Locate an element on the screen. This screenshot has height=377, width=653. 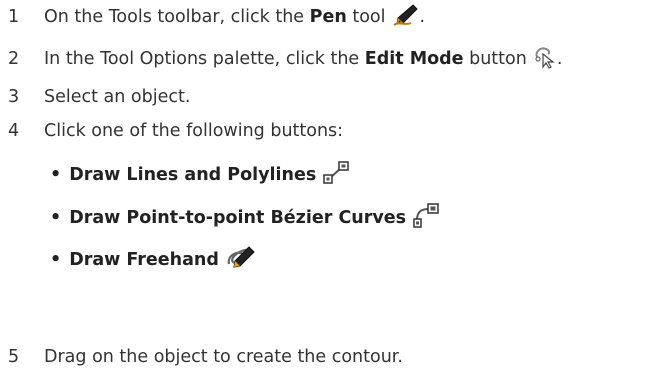
option-draw-freehand: • Draw Freehand is located at coordinates (153, 260).